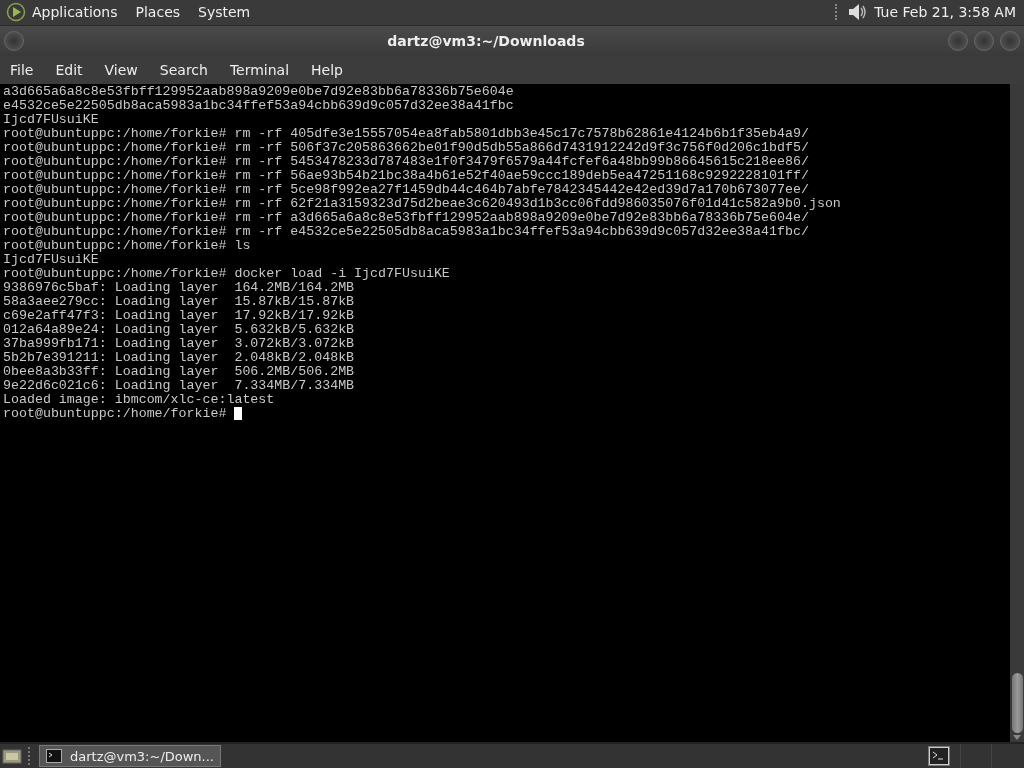  I want to click on menu-item: Search, so click(183, 69).